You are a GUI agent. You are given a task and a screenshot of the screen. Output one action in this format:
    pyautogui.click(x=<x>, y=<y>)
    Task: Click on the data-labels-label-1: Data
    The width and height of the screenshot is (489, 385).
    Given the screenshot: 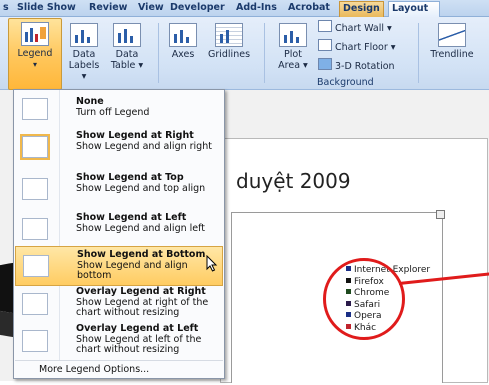 What is the action you would take?
    pyautogui.click(x=84, y=54)
    